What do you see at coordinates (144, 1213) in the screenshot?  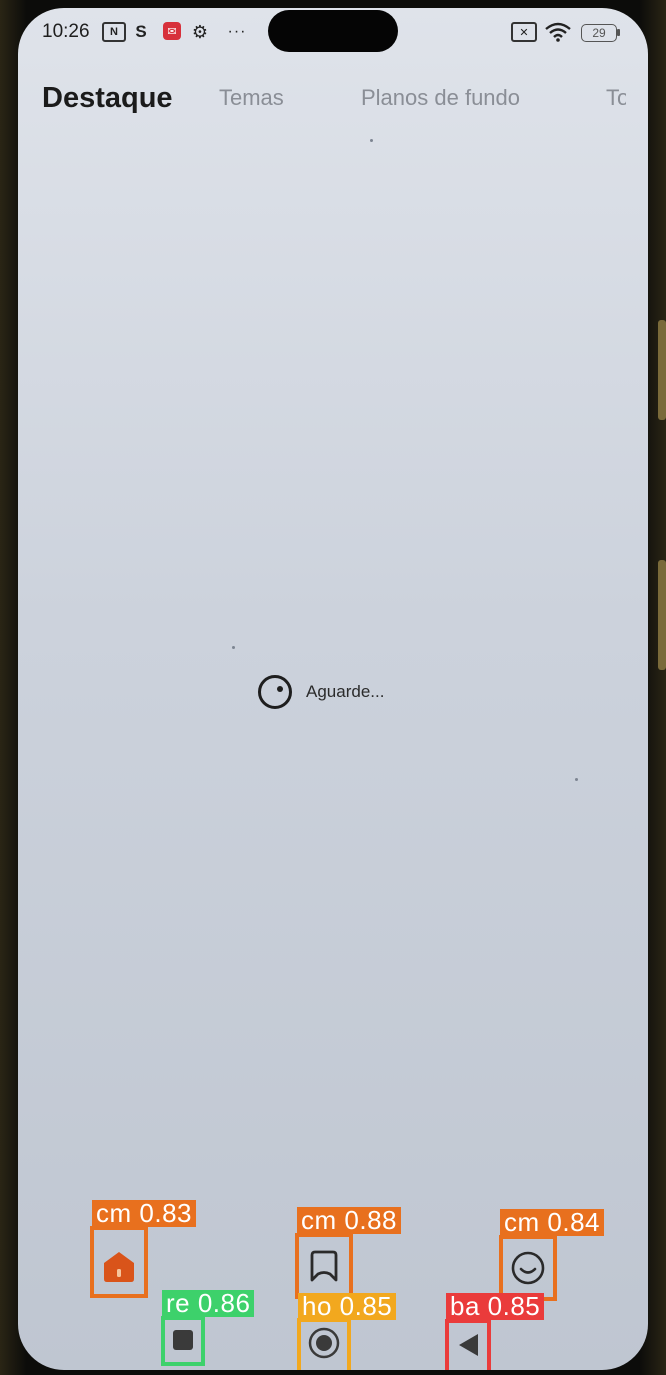 I see `detection-label: cm 0.83` at bounding box center [144, 1213].